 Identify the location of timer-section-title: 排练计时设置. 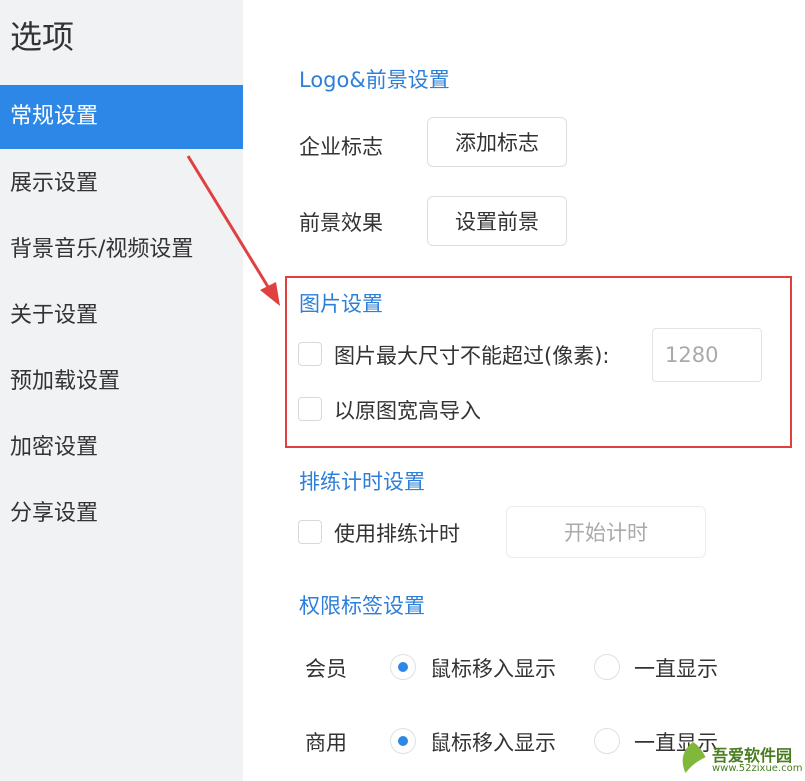
(362, 482).